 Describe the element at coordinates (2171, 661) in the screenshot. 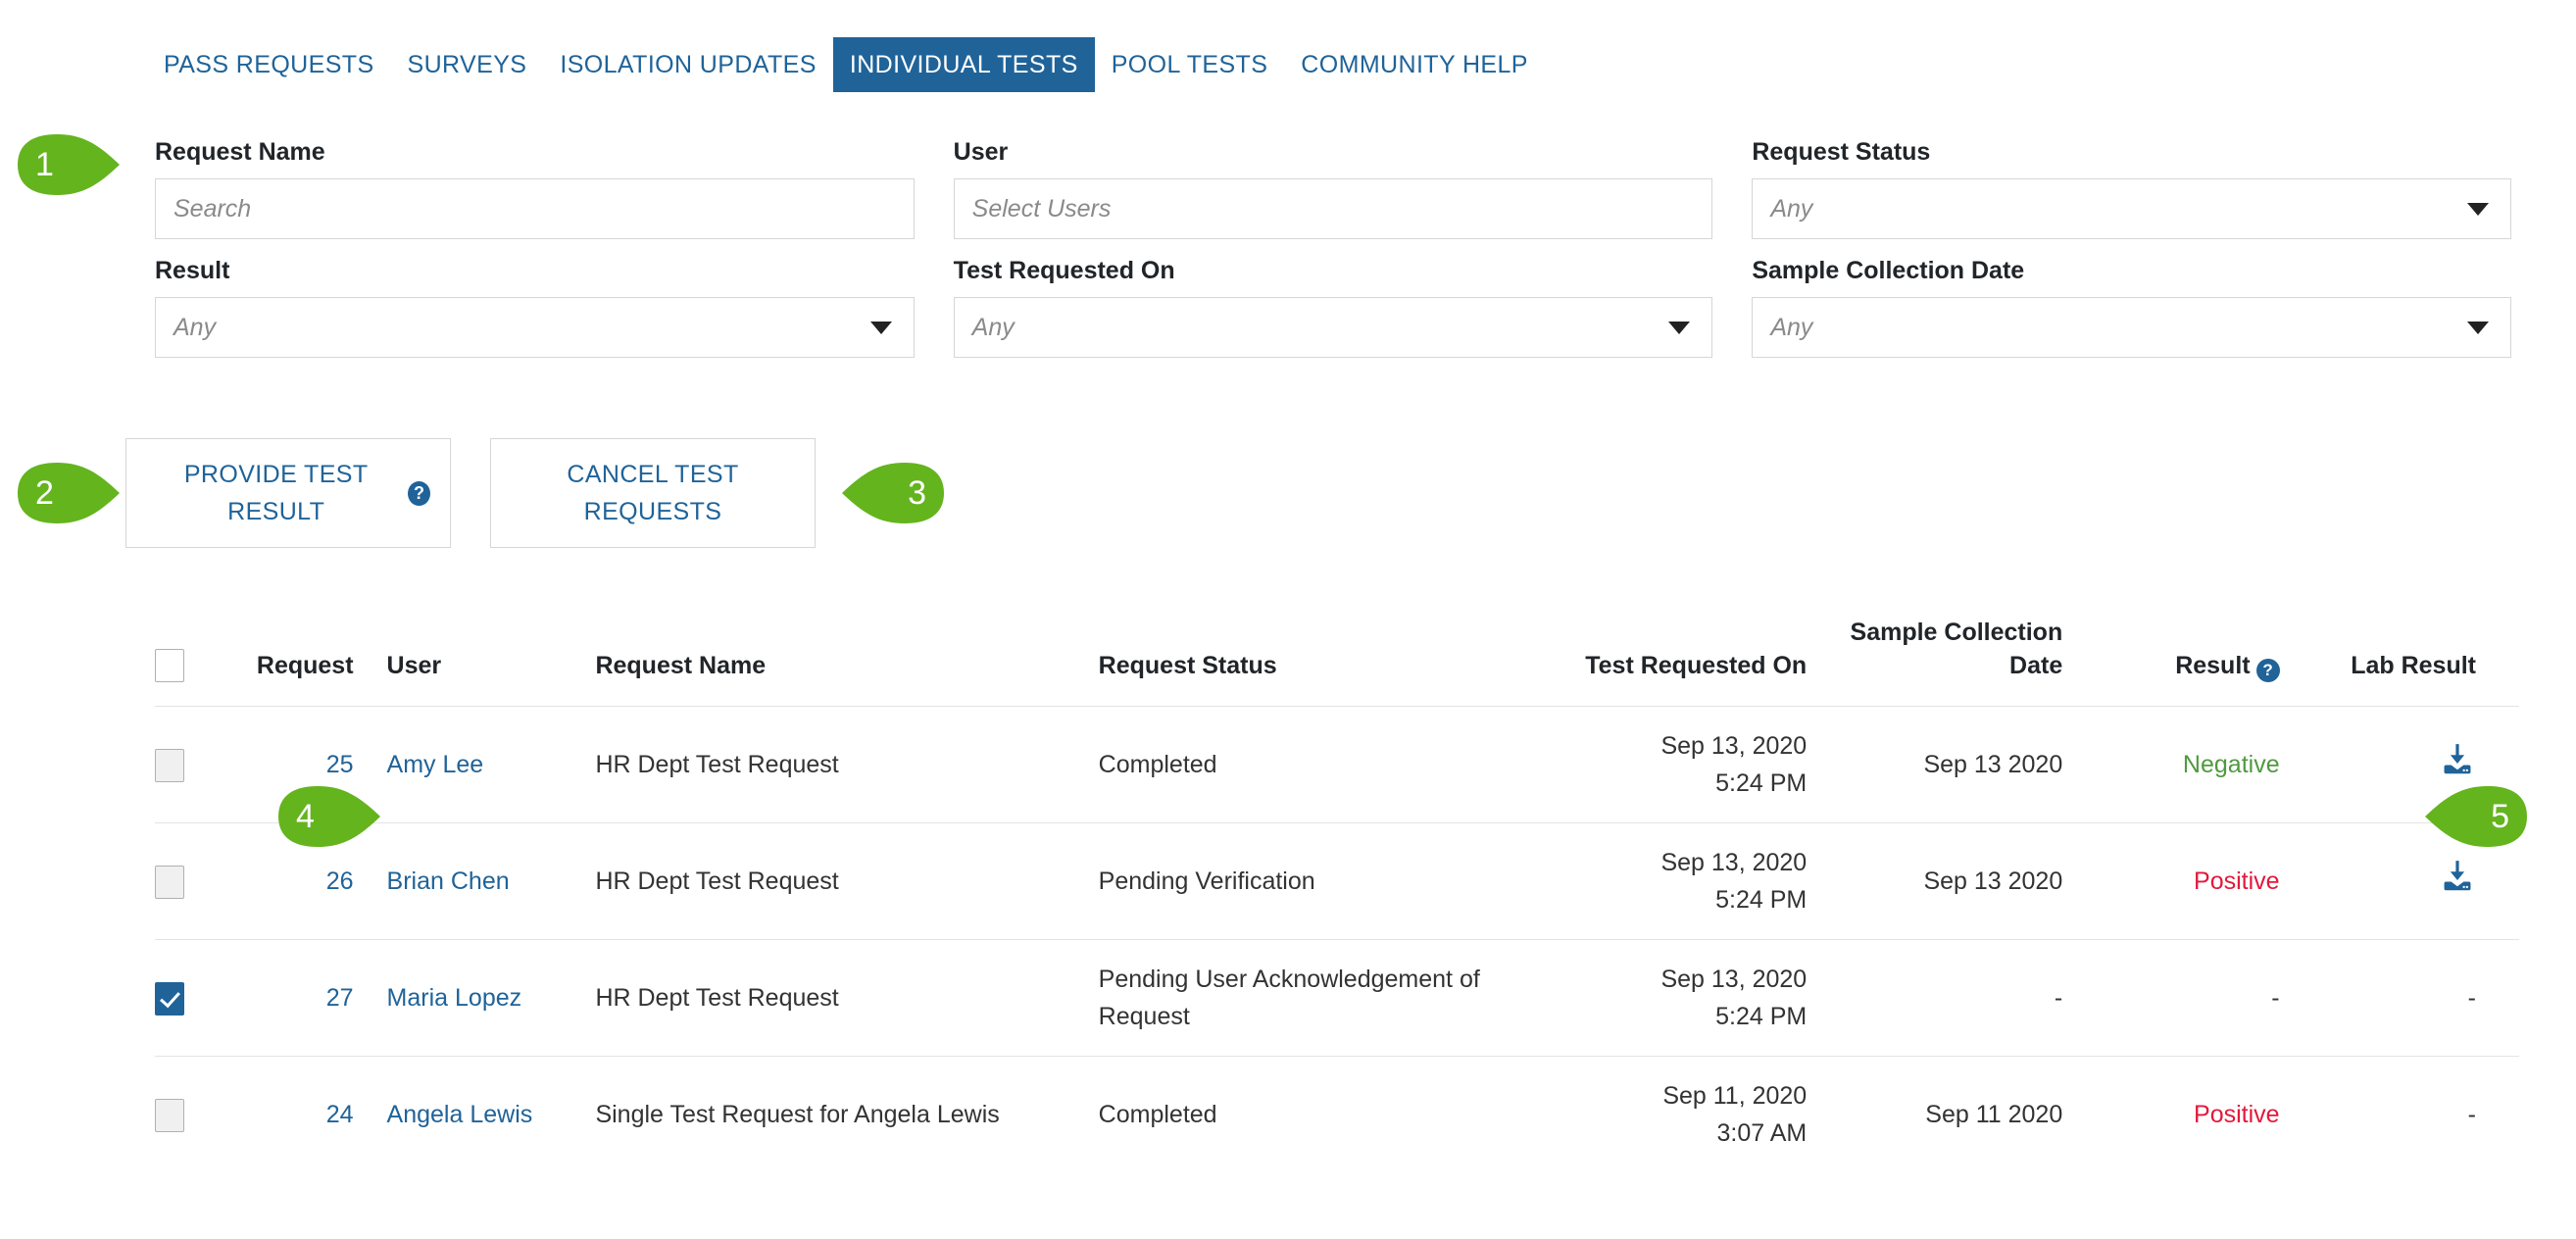

I see `header-result: Result?` at that location.